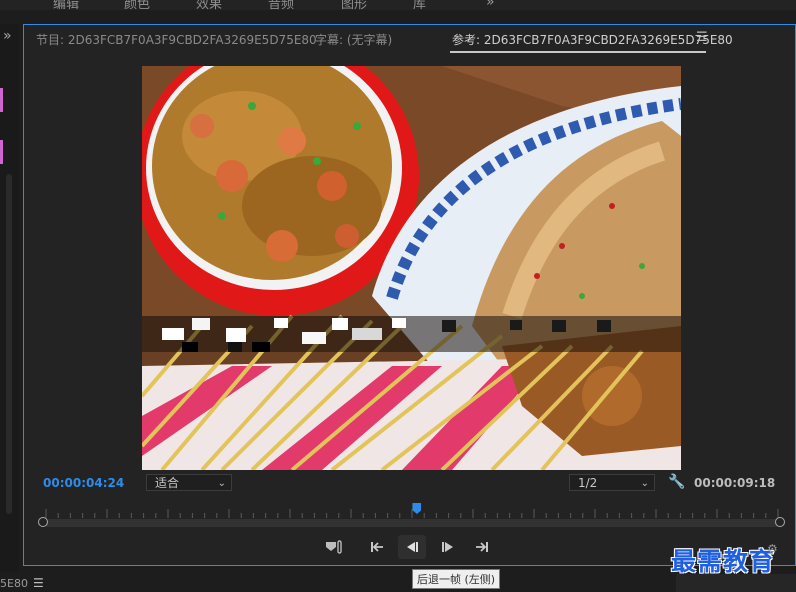  Describe the element at coordinates (7, 36) in the screenshot. I see `expand-panel-icon: »` at that location.